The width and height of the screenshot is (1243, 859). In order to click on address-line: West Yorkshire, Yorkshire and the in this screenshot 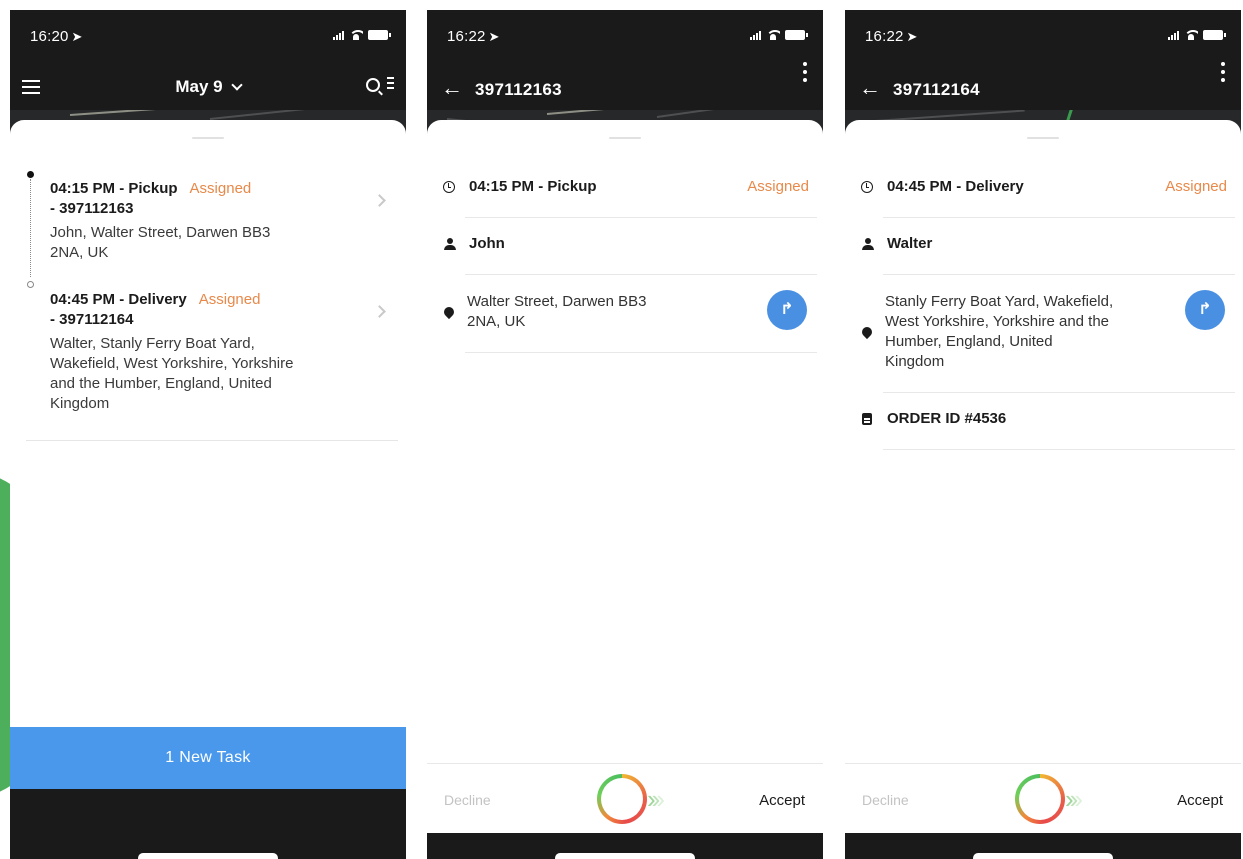, I will do `click(997, 321)`.